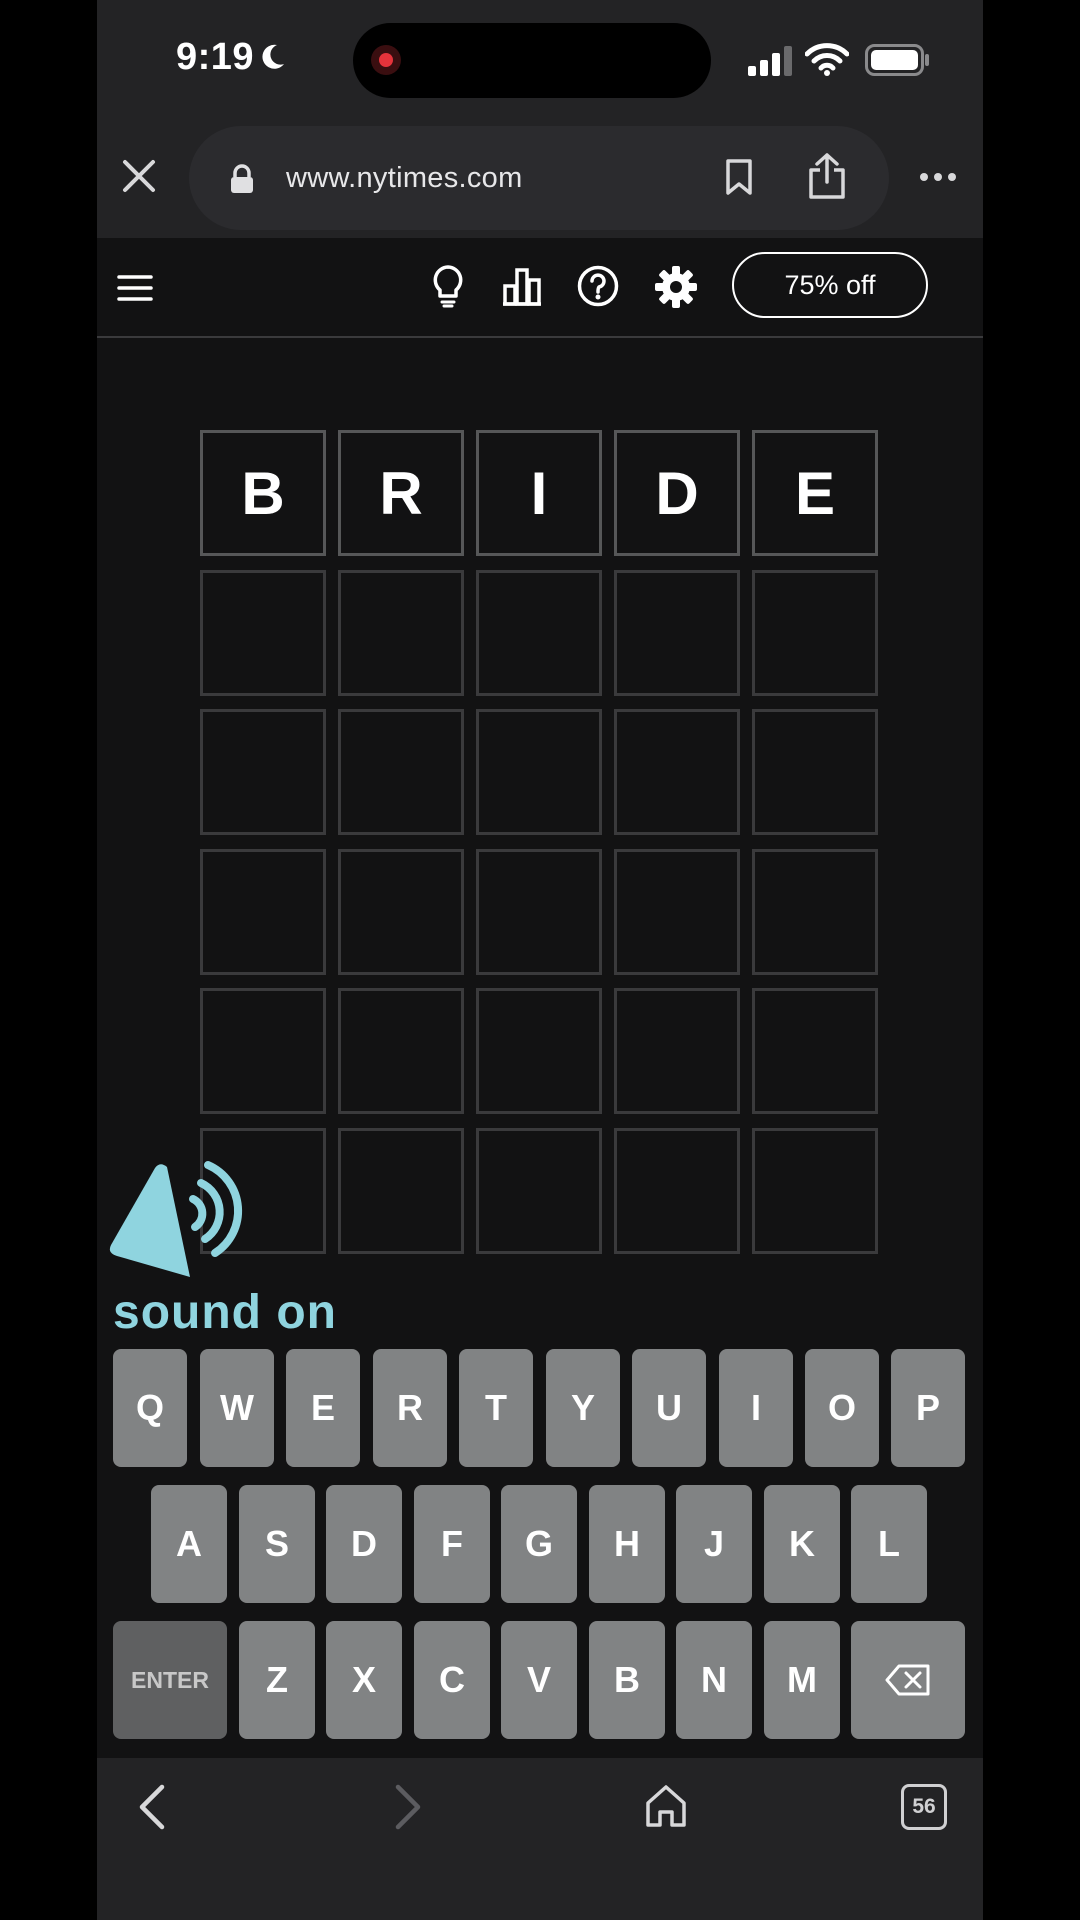 This screenshot has height=1920, width=1080. I want to click on browser-toolbar: 56, so click(540, 1839).